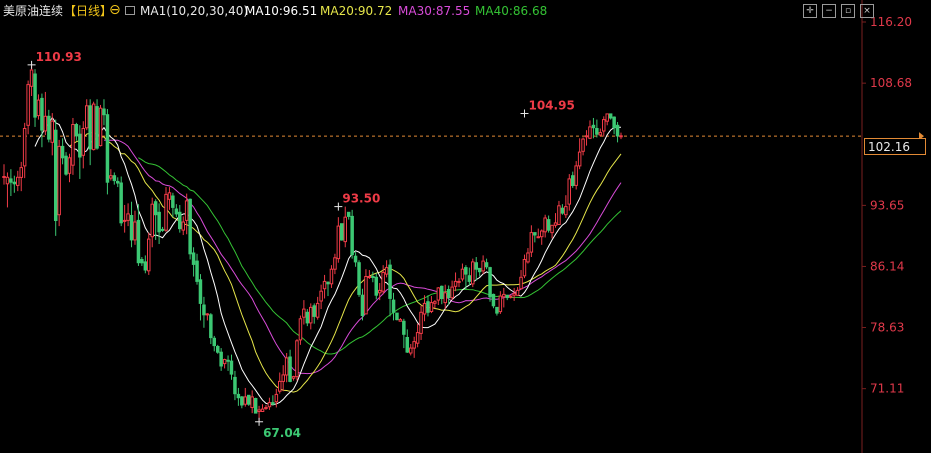  I want to click on period-label: 【日线】, so click(88, 11).